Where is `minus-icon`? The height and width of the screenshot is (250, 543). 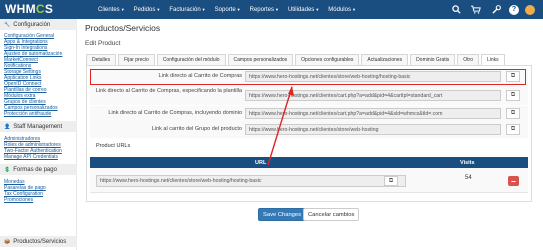 minus-icon is located at coordinates (513, 181).